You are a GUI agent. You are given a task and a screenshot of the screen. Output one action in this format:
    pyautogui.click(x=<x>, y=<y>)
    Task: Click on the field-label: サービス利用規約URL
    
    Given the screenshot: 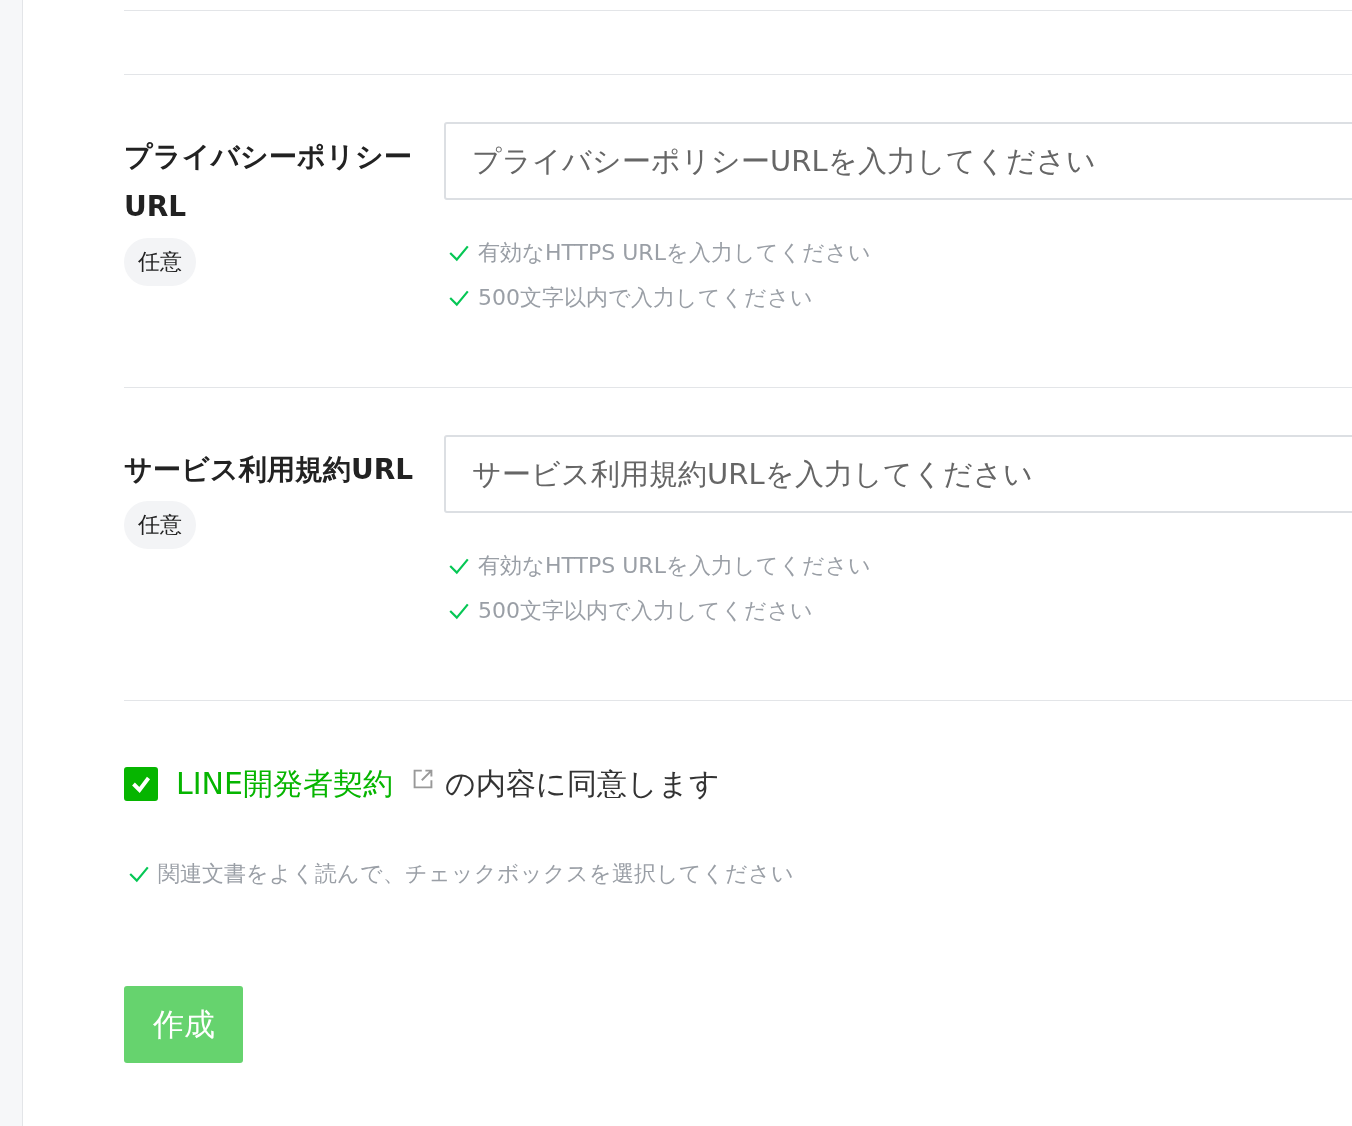 What is the action you would take?
    pyautogui.click(x=269, y=470)
    